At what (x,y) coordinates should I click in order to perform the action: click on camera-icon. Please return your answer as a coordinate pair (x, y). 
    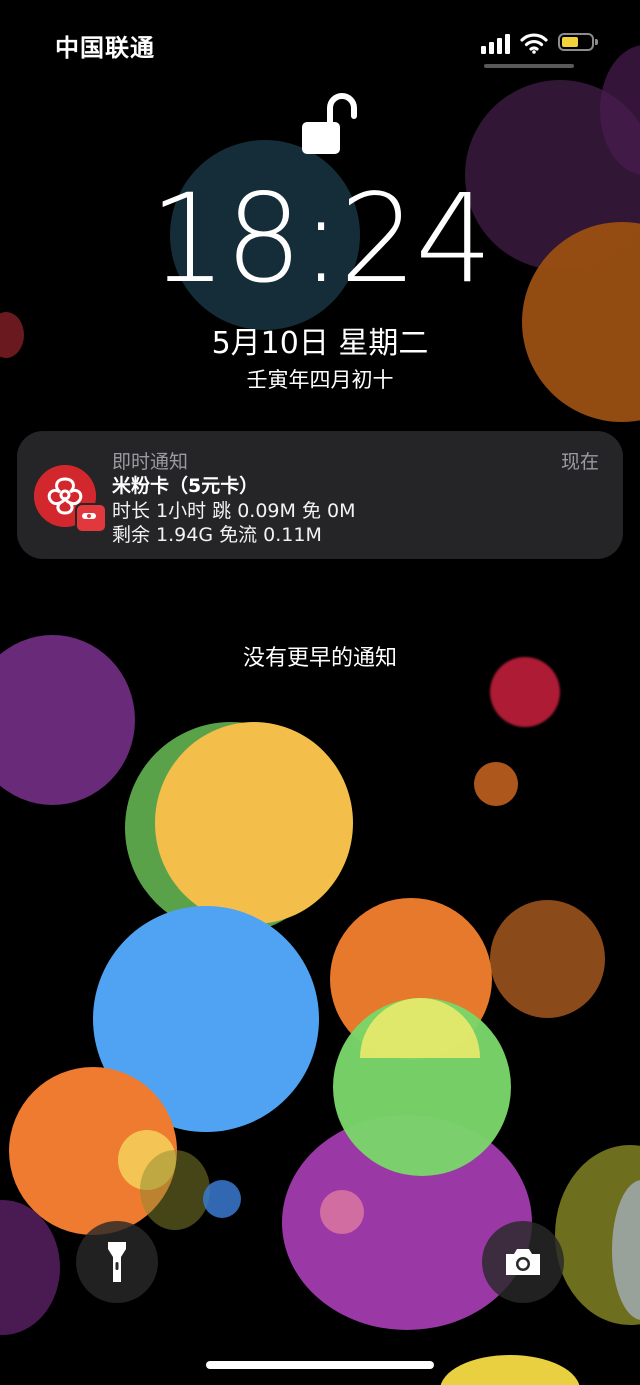
    Looking at the image, I should click on (523, 1262).